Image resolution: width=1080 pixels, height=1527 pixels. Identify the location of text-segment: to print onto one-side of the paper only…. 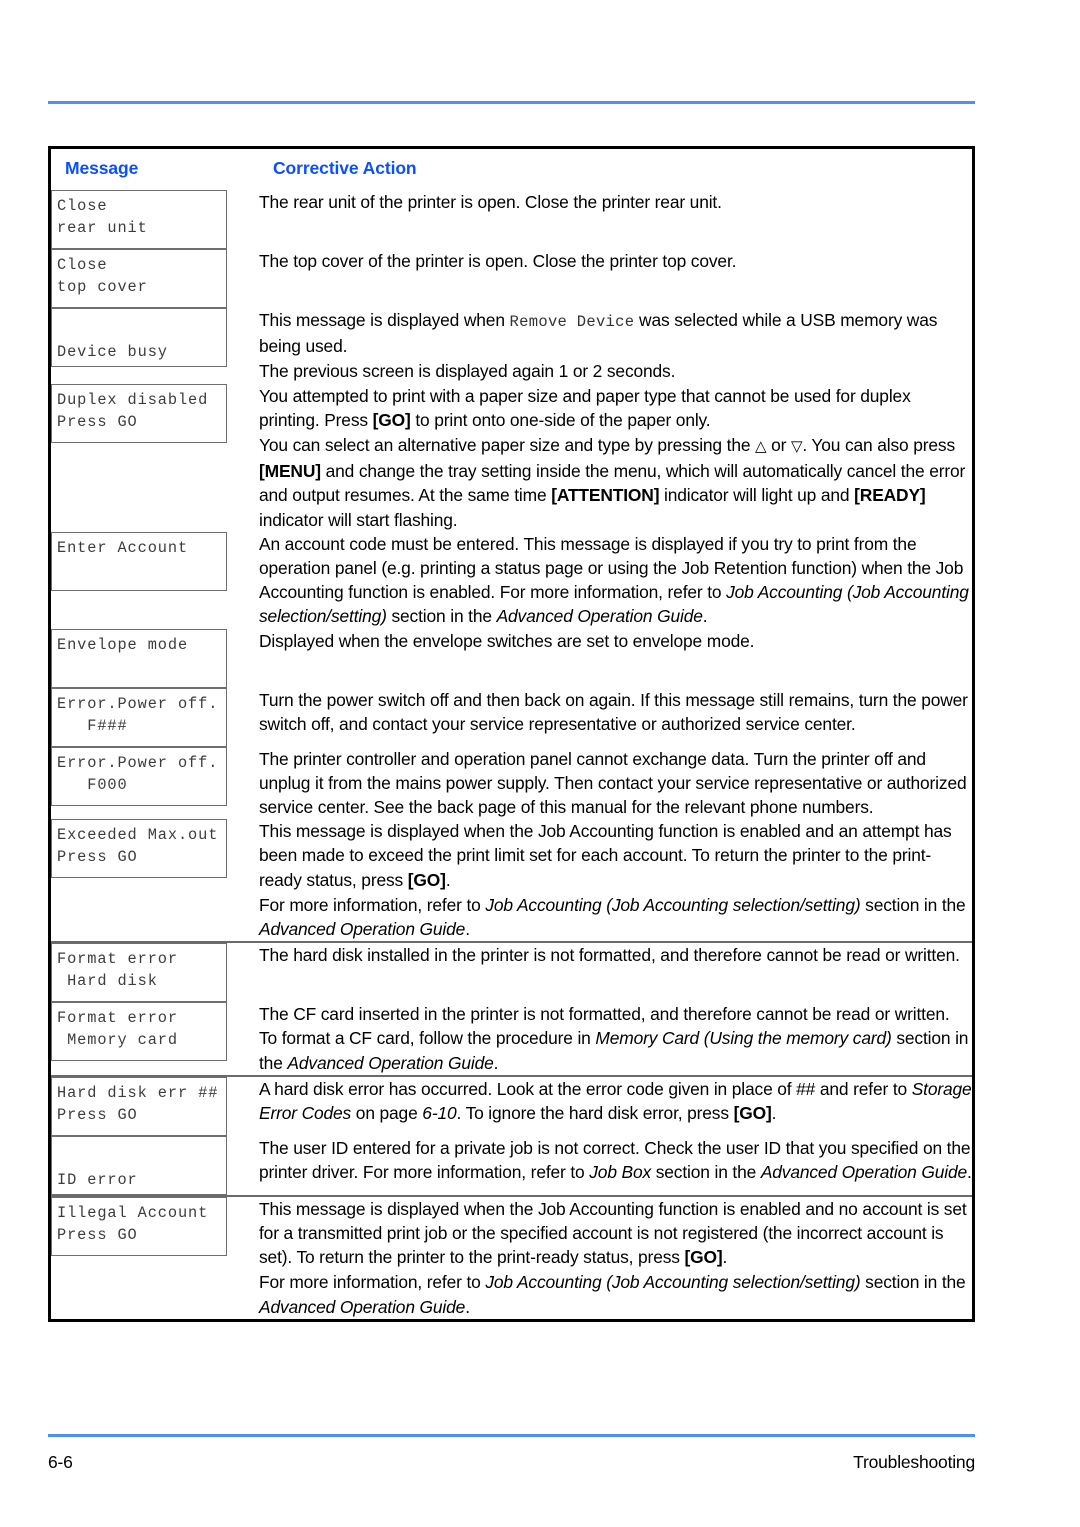
(560, 419).